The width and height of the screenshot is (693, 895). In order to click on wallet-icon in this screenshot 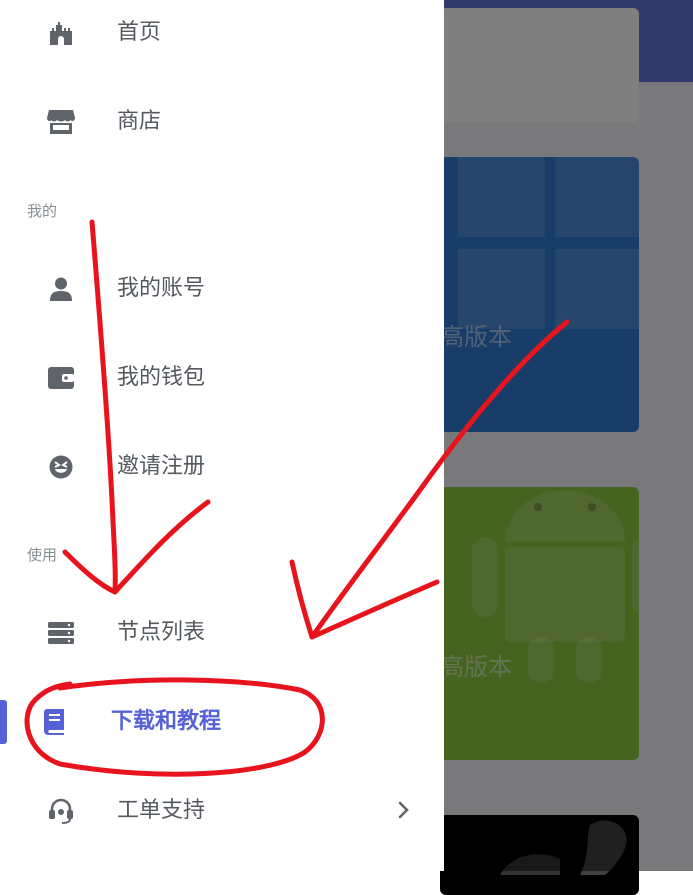, I will do `click(61, 378)`.